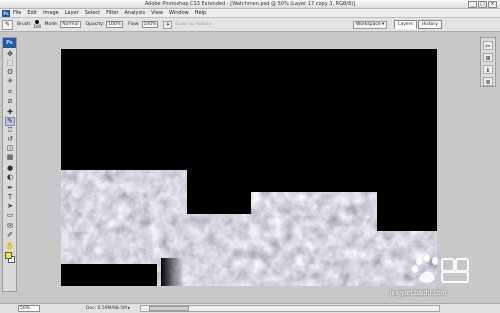 The height and width of the screenshot is (313, 500). What do you see at coordinates (488, 81) in the screenshot?
I see `layers-palette-icon: ≣` at bounding box center [488, 81].